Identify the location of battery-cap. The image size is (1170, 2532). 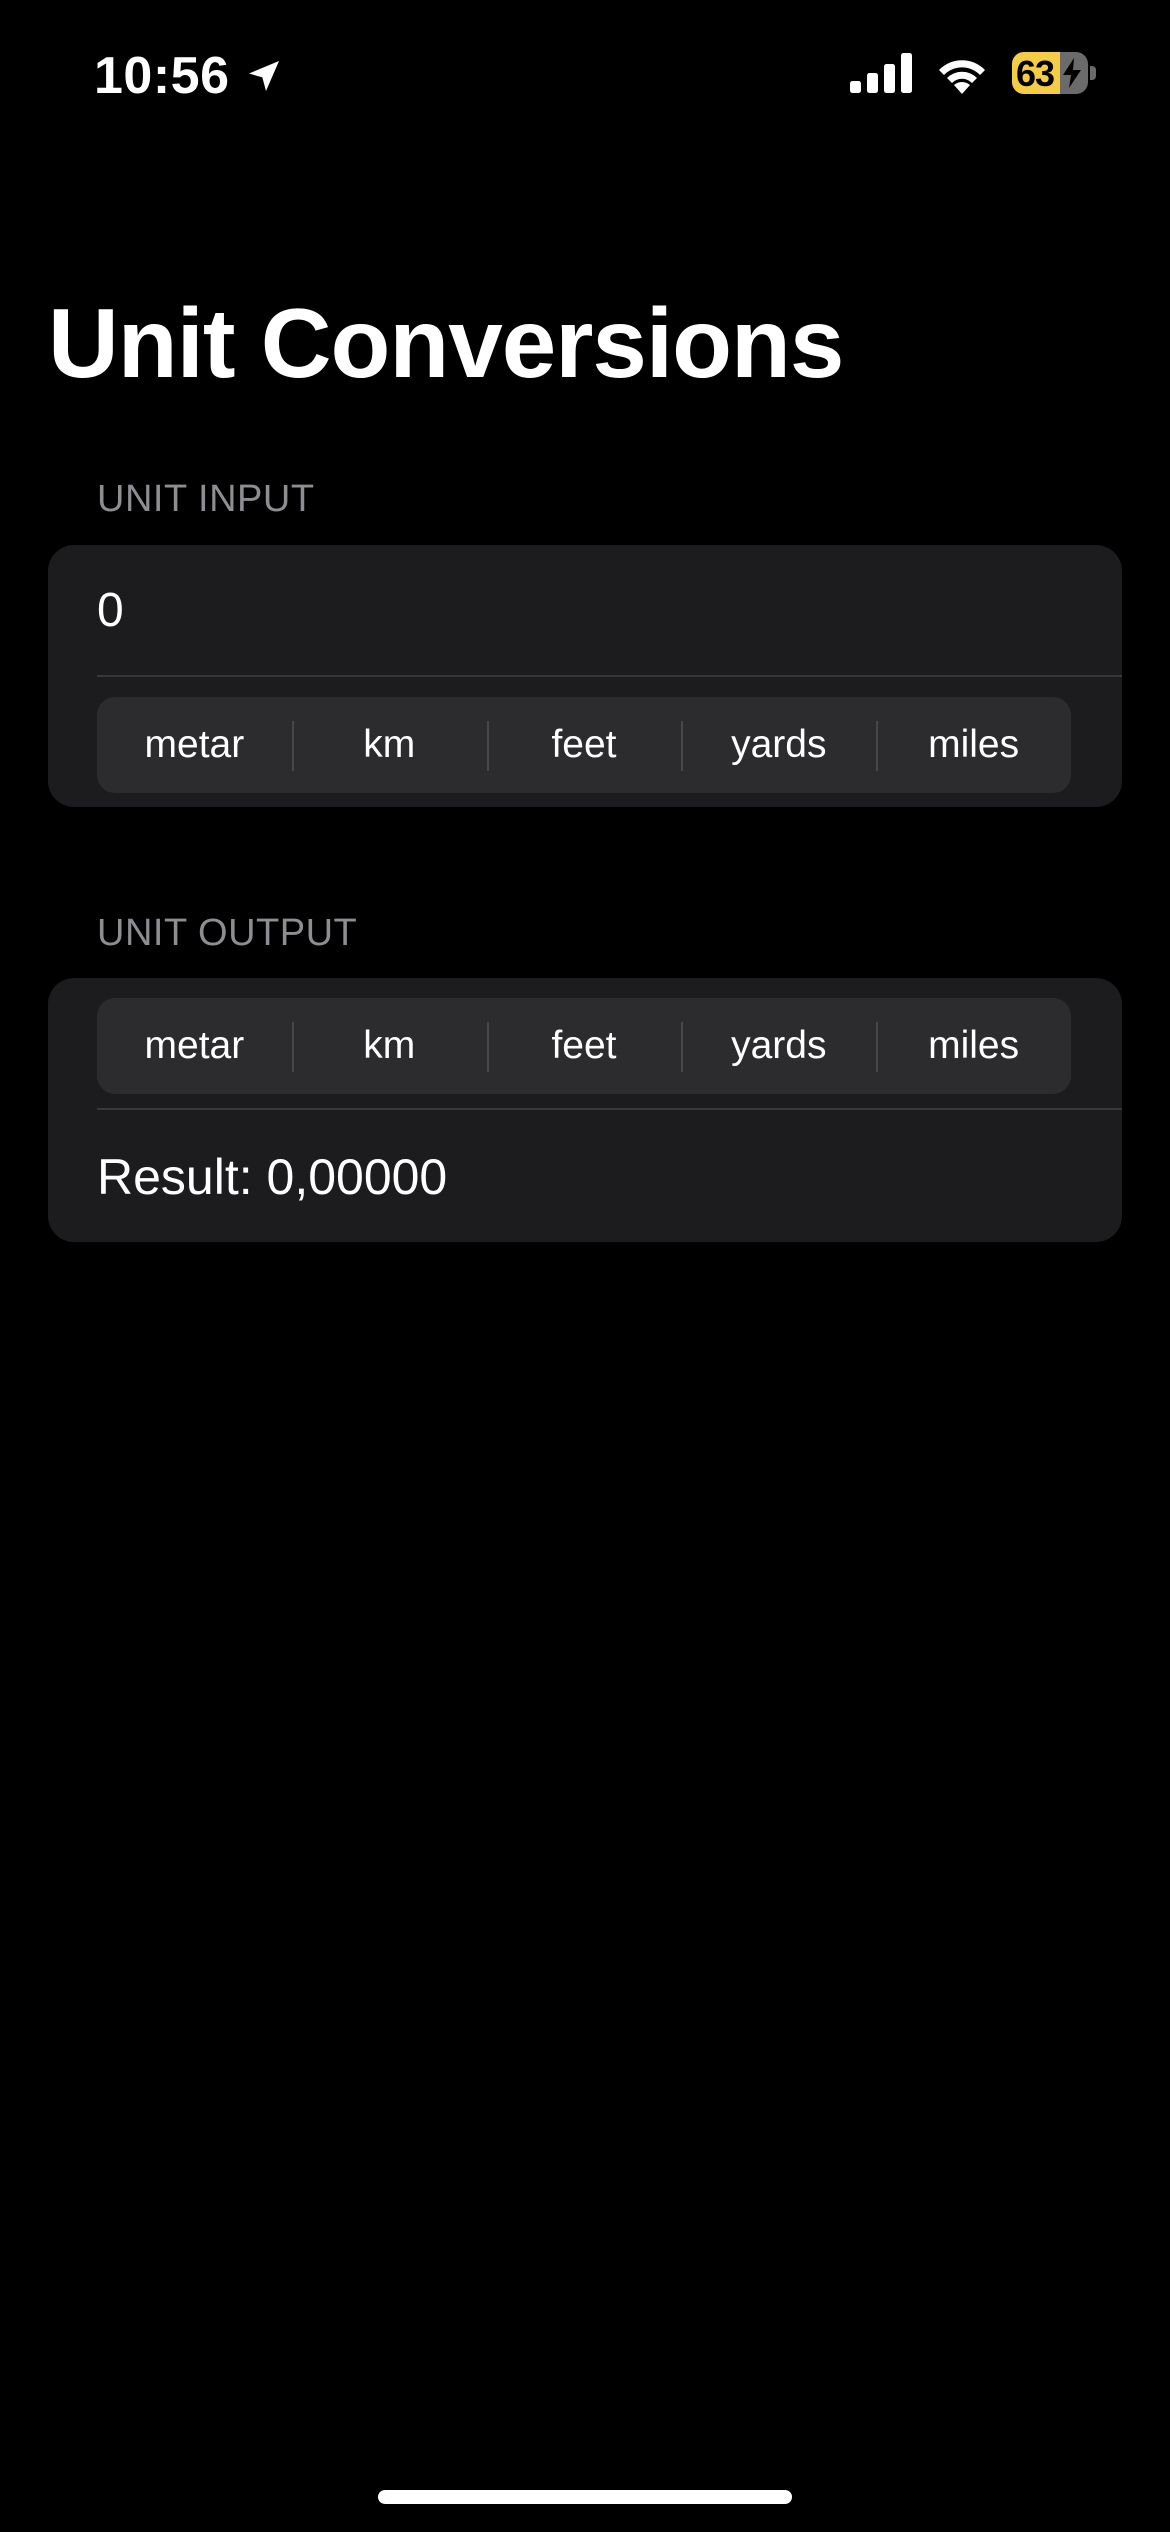
(1093, 73).